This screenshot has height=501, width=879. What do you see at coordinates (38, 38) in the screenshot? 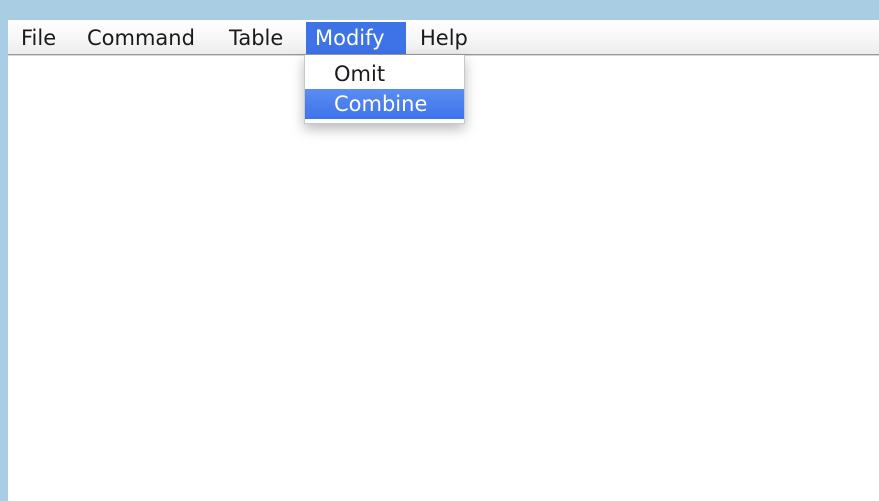
I see `menu-file: File` at bounding box center [38, 38].